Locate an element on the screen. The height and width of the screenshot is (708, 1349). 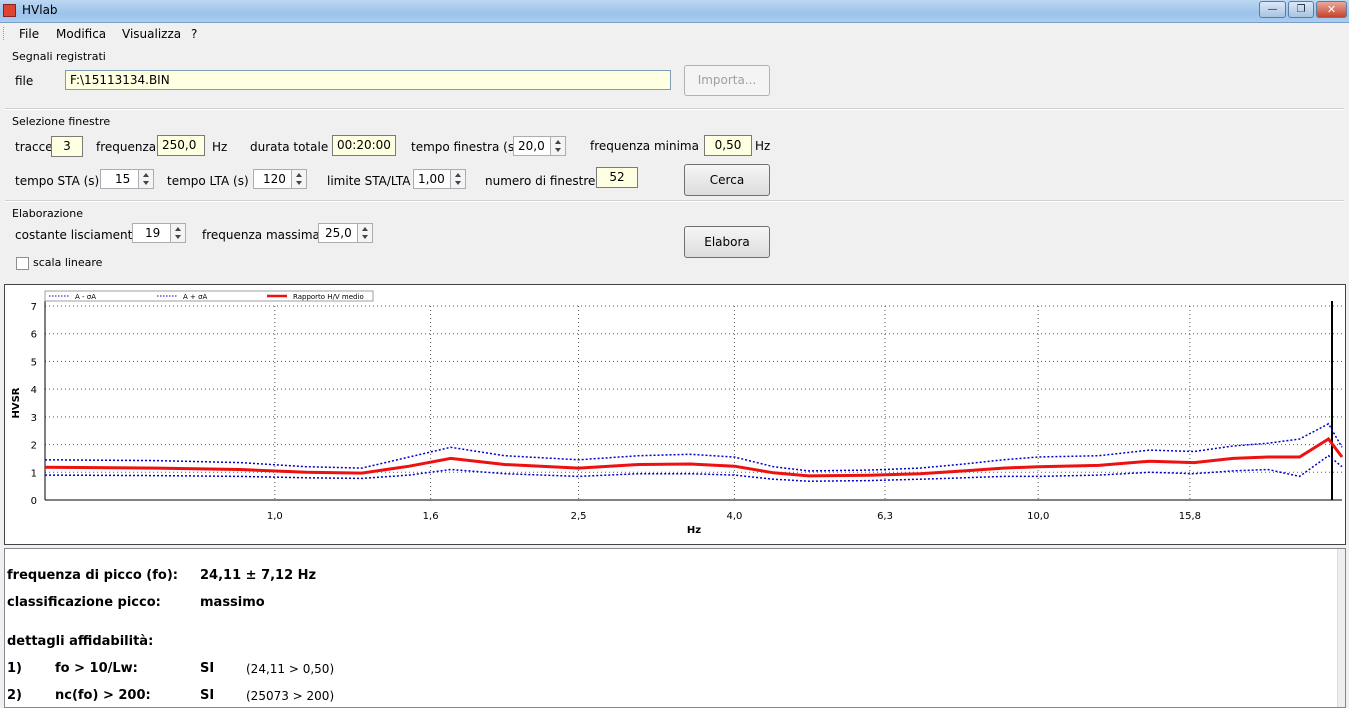
app-icon is located at coordinates (9, 10).